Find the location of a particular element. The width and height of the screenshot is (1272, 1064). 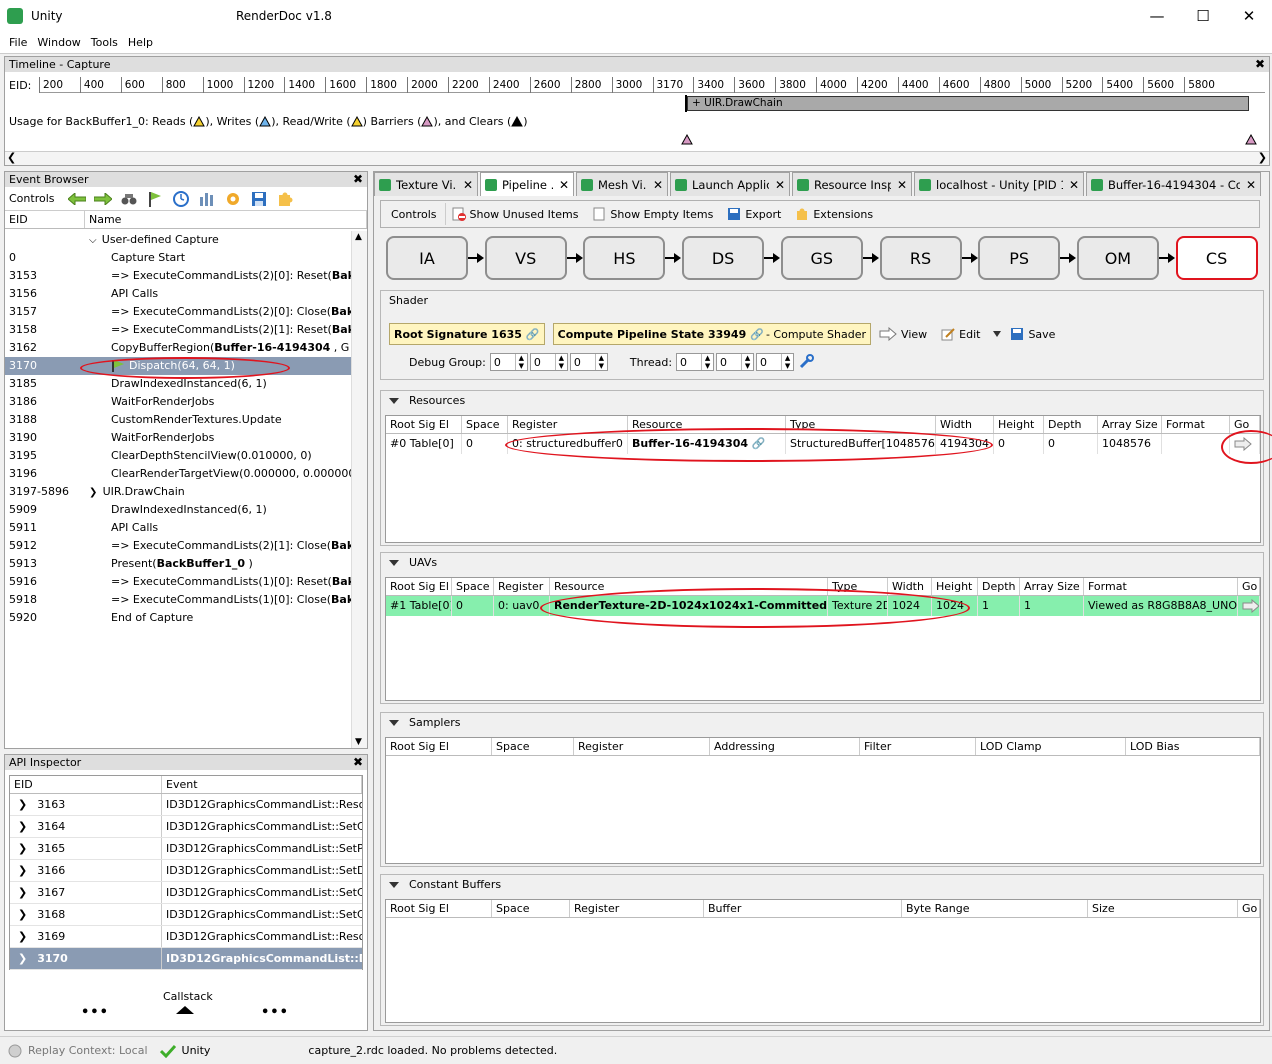

menu-window: Window is located at coordinates (58, 40).